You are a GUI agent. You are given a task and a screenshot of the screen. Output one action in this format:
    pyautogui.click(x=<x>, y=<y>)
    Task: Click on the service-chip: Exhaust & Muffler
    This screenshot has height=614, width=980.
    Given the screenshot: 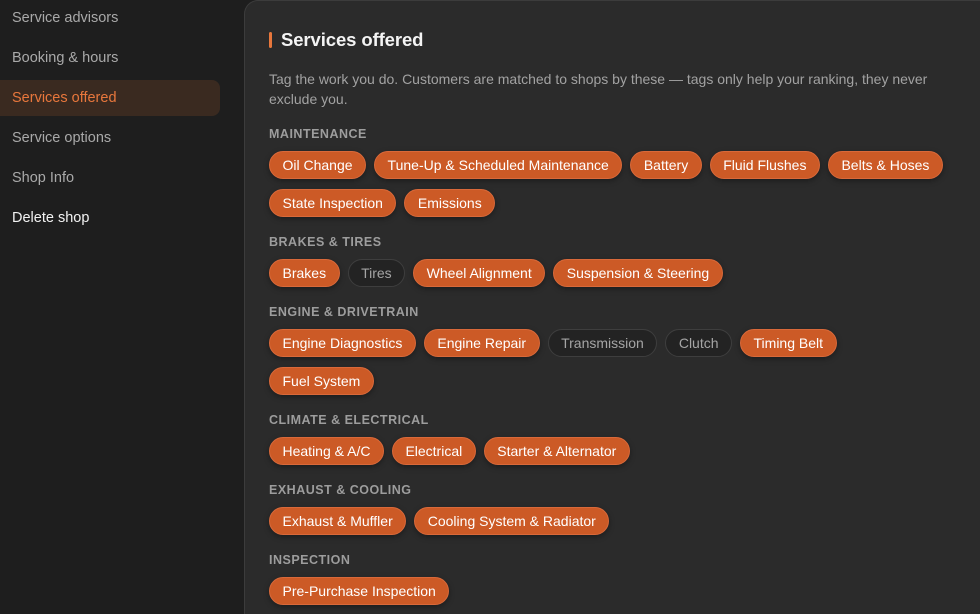 What is the action you would take?
    pyautogui.click(x=338, y=521)
    